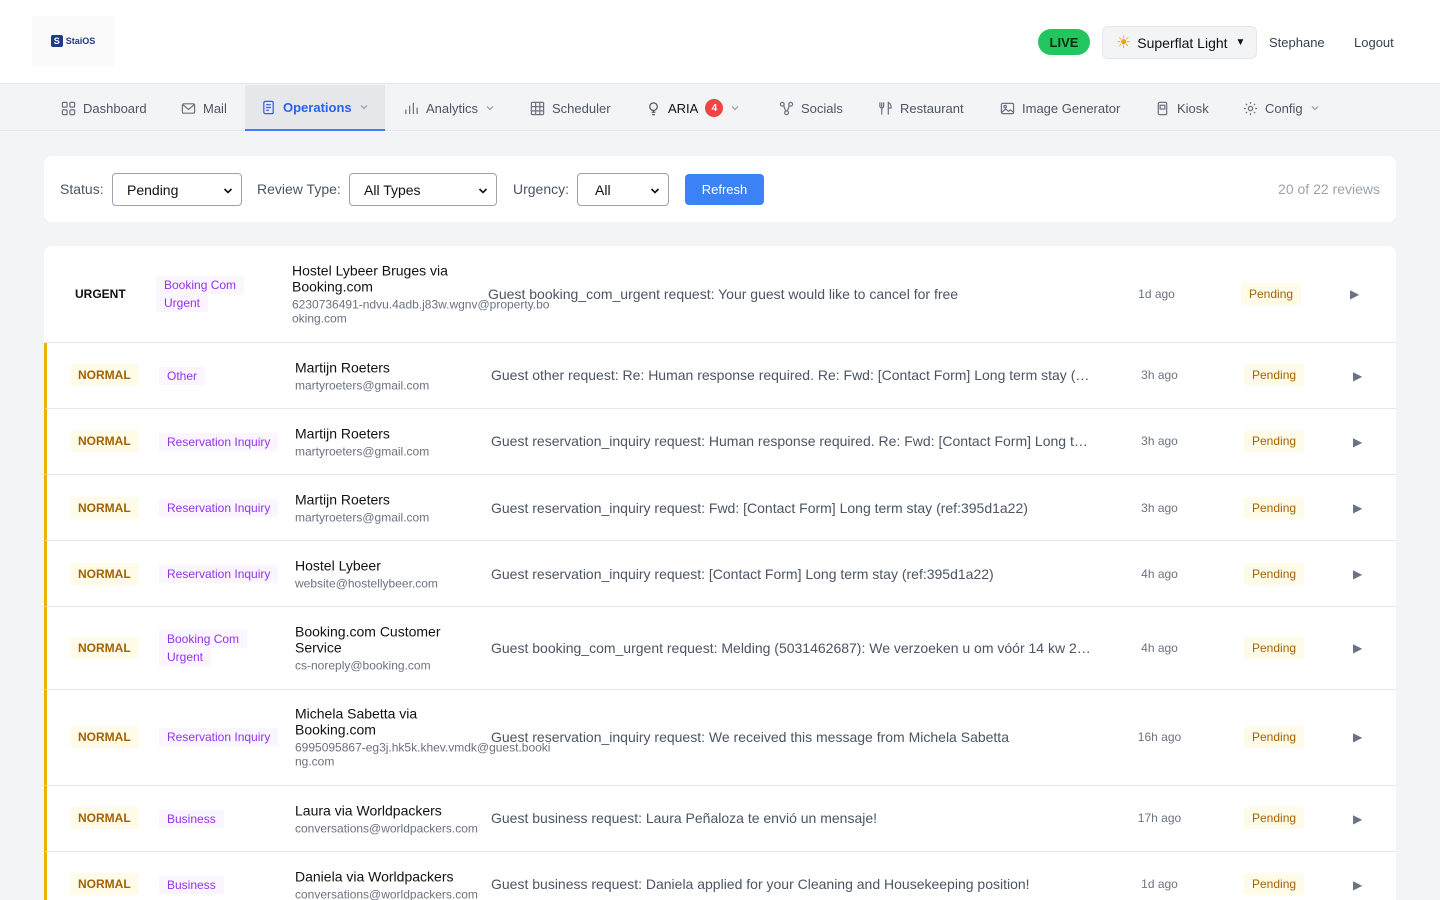  What do you see at coordinates (683, 108) in the screenshot?
I see `tab-label: ARIA` at bounding box center [683, 108].